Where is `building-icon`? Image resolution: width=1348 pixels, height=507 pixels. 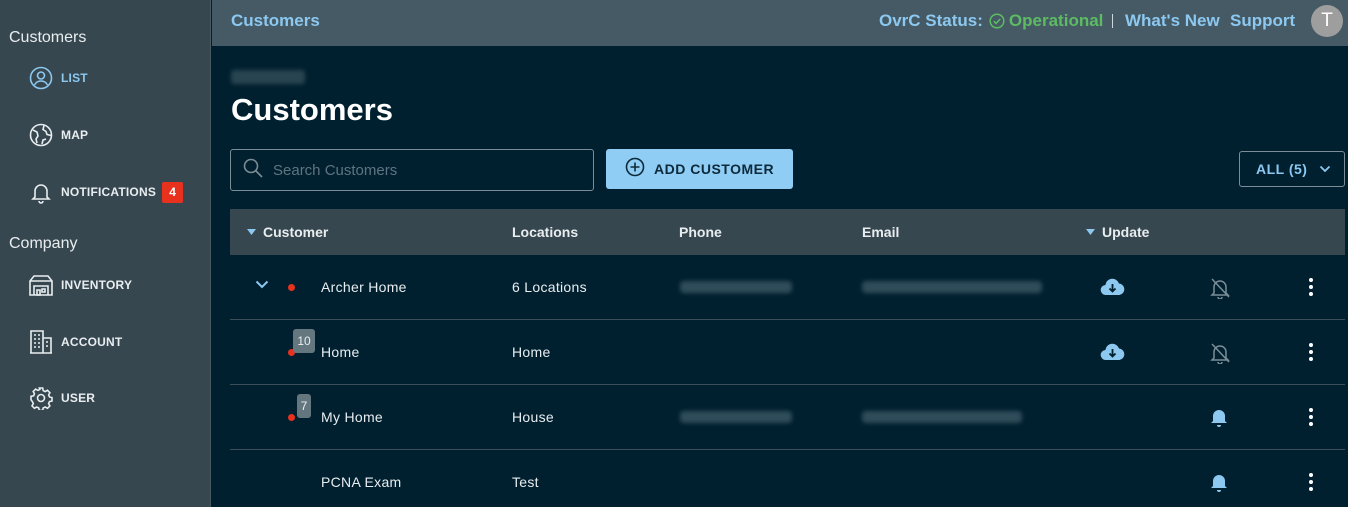
building-icon is located at coordinates (41, 342).